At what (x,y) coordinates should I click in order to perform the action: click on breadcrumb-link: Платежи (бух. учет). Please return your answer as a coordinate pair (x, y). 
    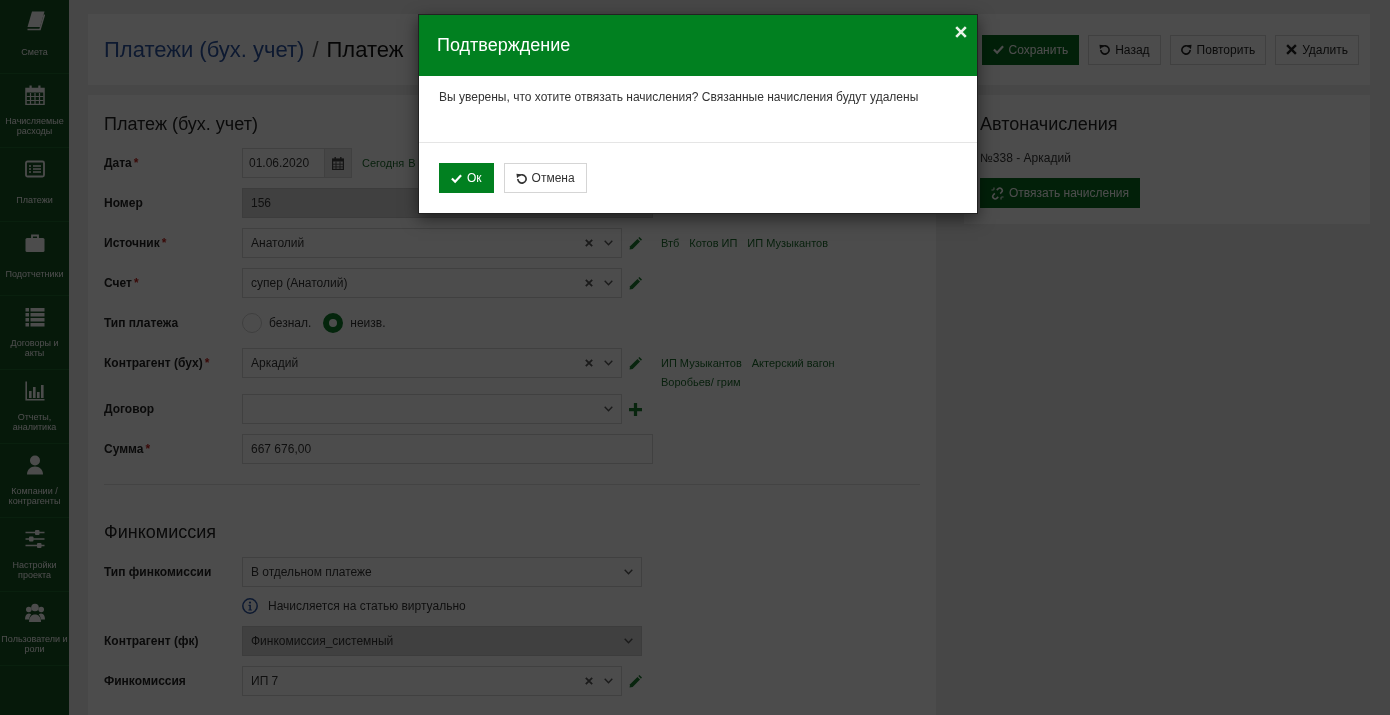
    Looking at the image, I should click on (204, 49).